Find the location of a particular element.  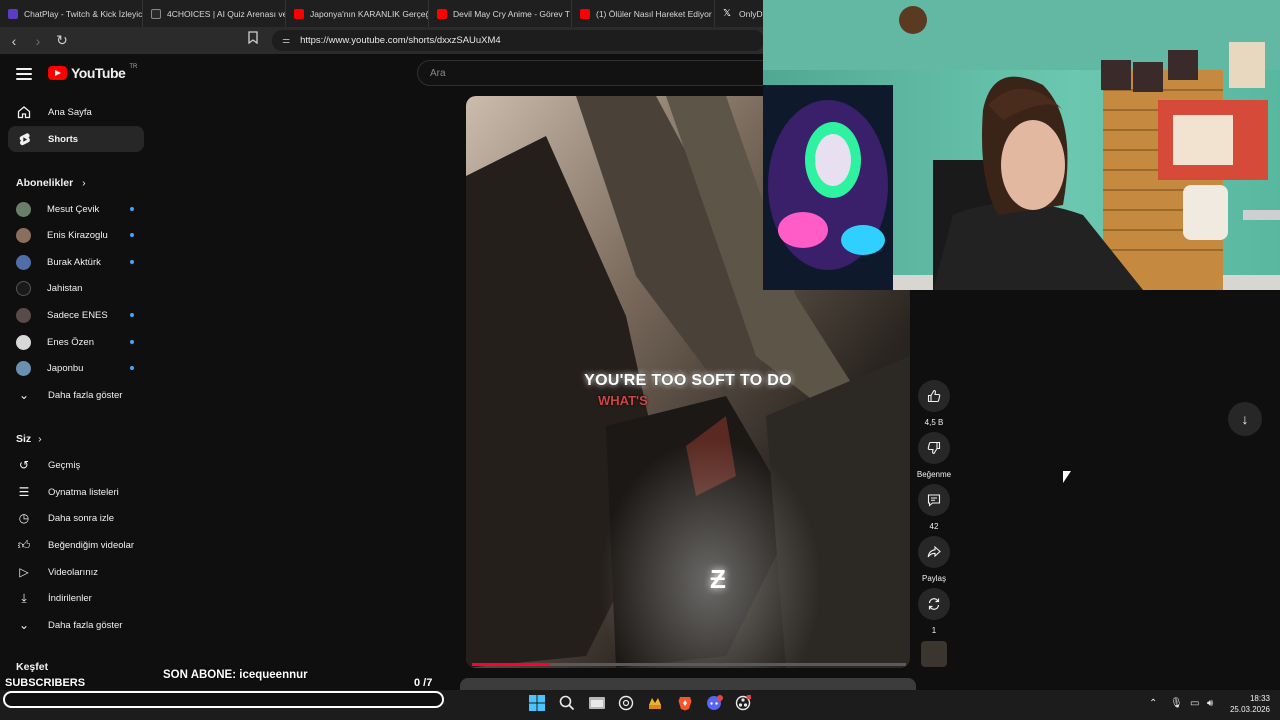

show-more-you-button: ⌄ Daha fazla göster is located at coordinates (76, 625).